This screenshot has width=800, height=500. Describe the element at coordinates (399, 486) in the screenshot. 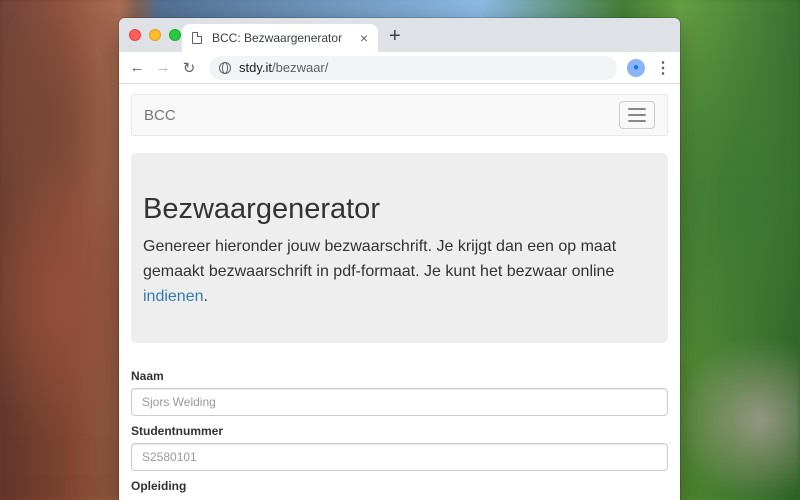

I see `form-group-opleiding: Opleiding` at that location.